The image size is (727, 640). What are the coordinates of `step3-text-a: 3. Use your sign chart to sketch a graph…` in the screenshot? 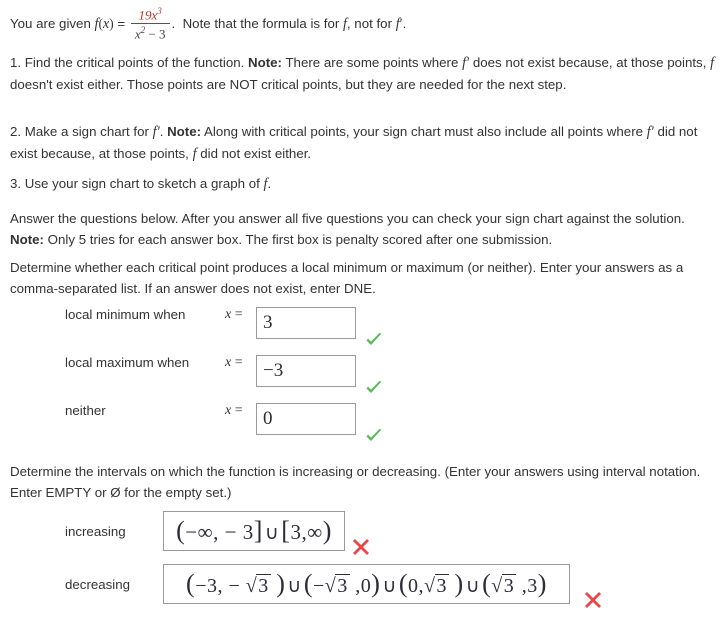 It's located at (137, 183).